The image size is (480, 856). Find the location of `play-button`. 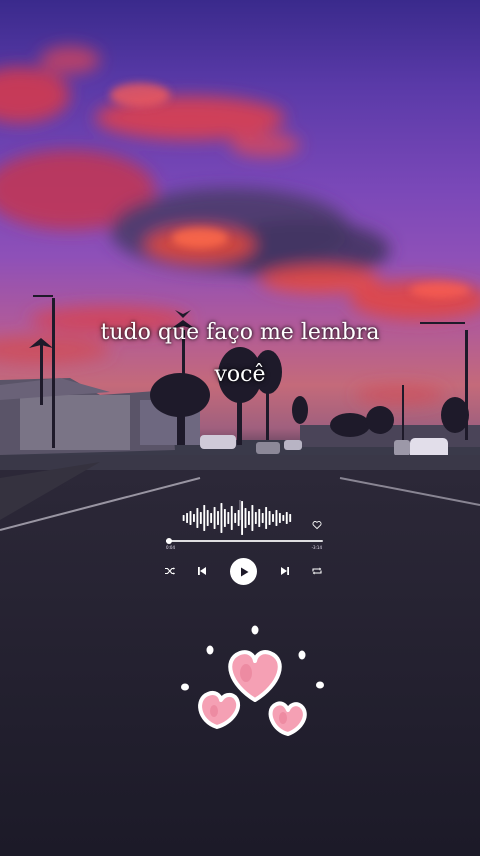

play-button is located at coordinates (243, 571).